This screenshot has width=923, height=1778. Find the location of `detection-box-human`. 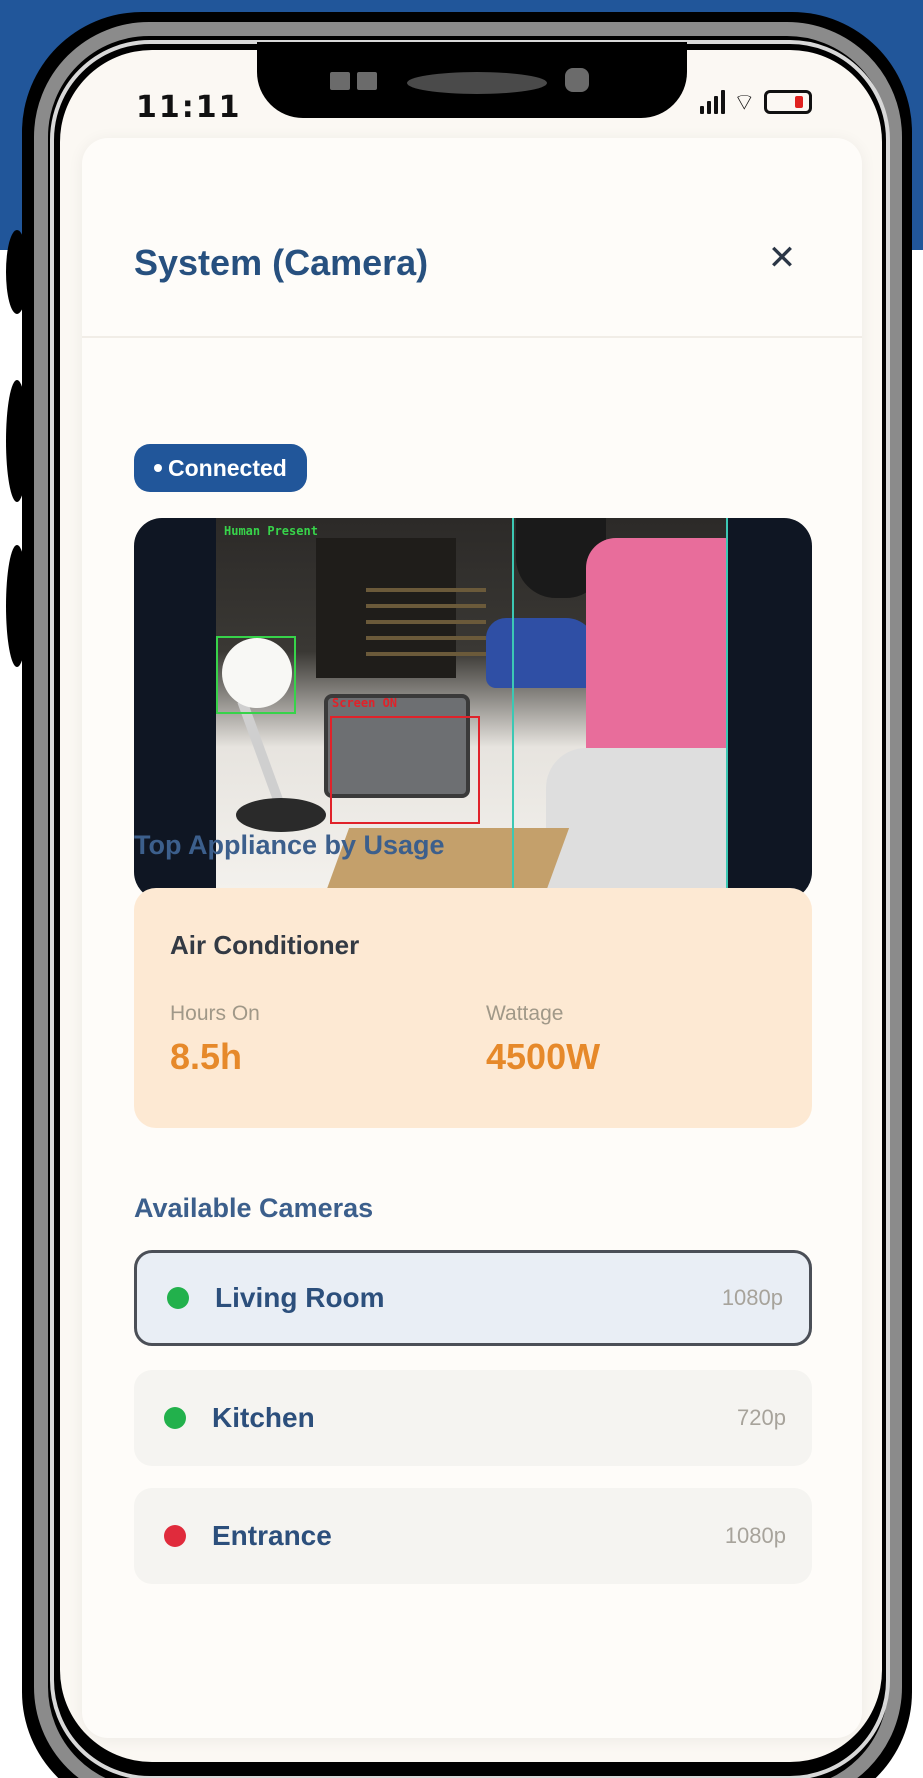

detection-box-human is located at coordinates (256, 675).